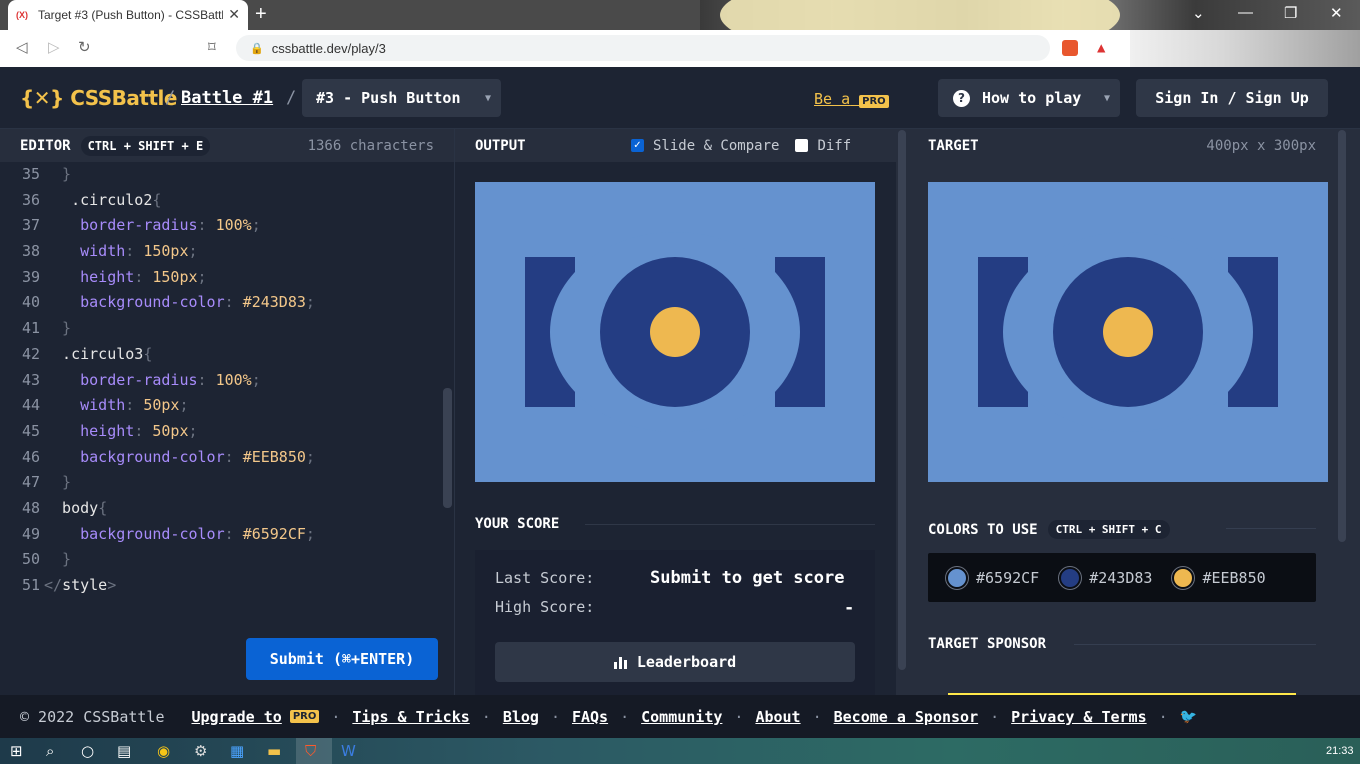 The height and width of the screenshot is (764, 1360). Describe the element at coordinates (1233, 578) in the screenshot. I see `color-hex: #EEB850` at that location.